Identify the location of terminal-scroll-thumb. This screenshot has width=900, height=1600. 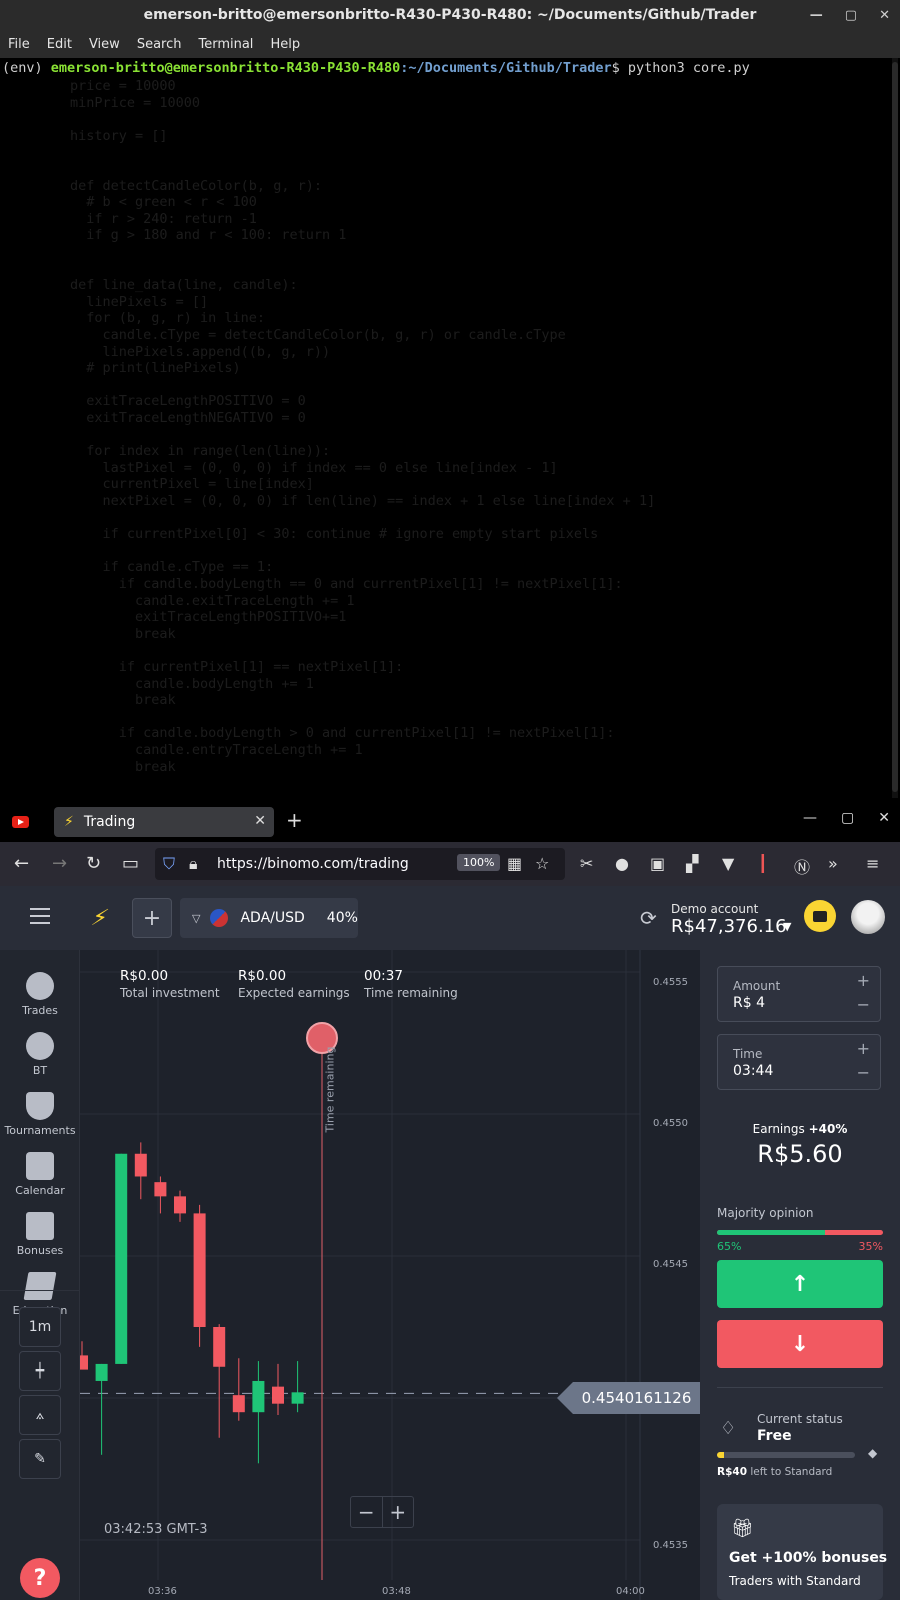
(895, 427).